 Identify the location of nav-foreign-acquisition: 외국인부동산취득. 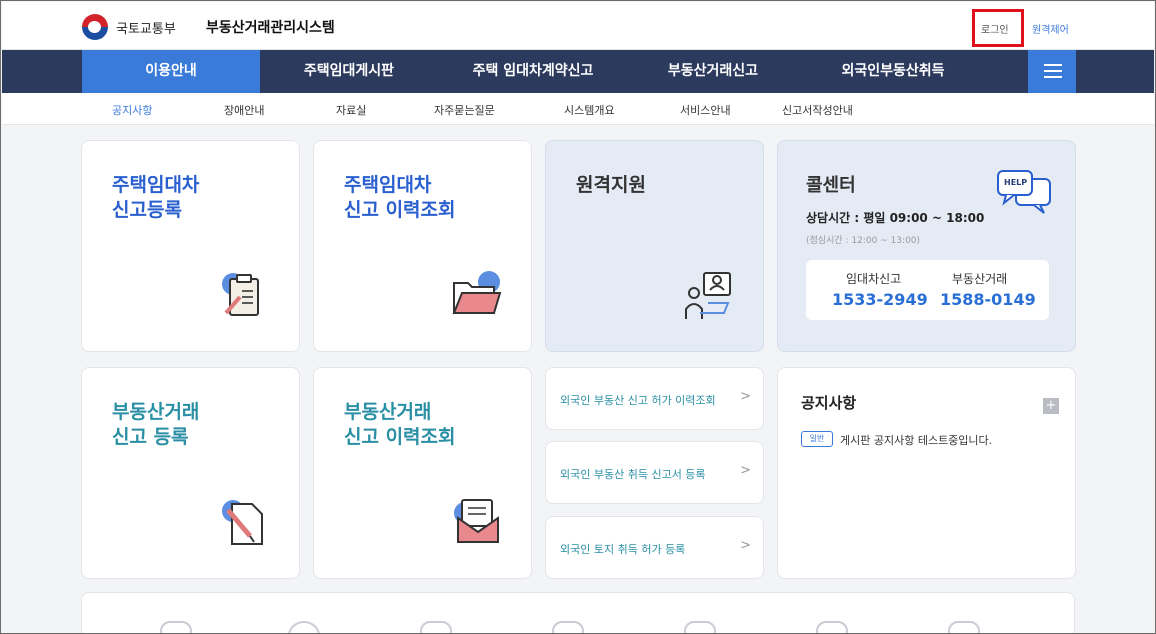
(893, 71).